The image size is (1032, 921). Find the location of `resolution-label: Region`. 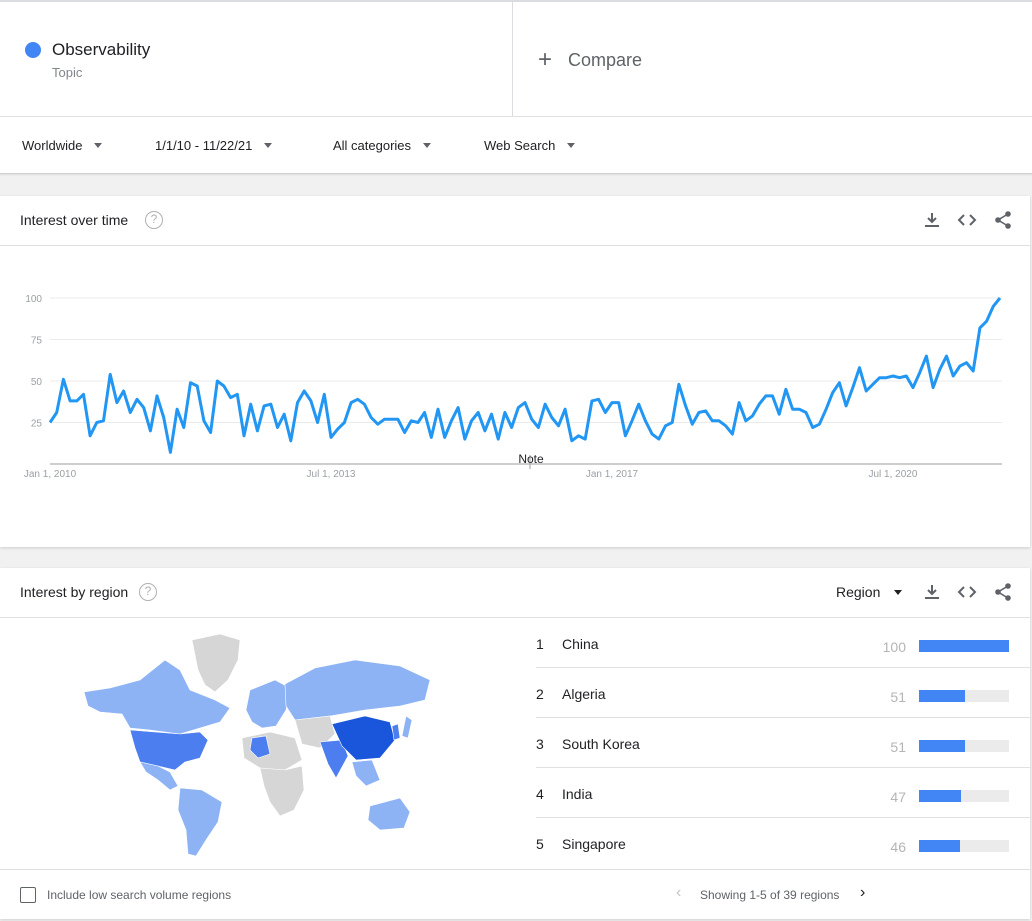

resolution-label: Region is located at coordinates (858, 592).